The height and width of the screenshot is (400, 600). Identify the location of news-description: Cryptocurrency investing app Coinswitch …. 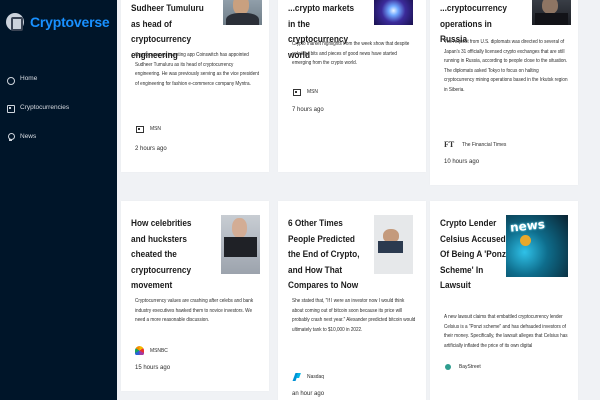
(197, 69).